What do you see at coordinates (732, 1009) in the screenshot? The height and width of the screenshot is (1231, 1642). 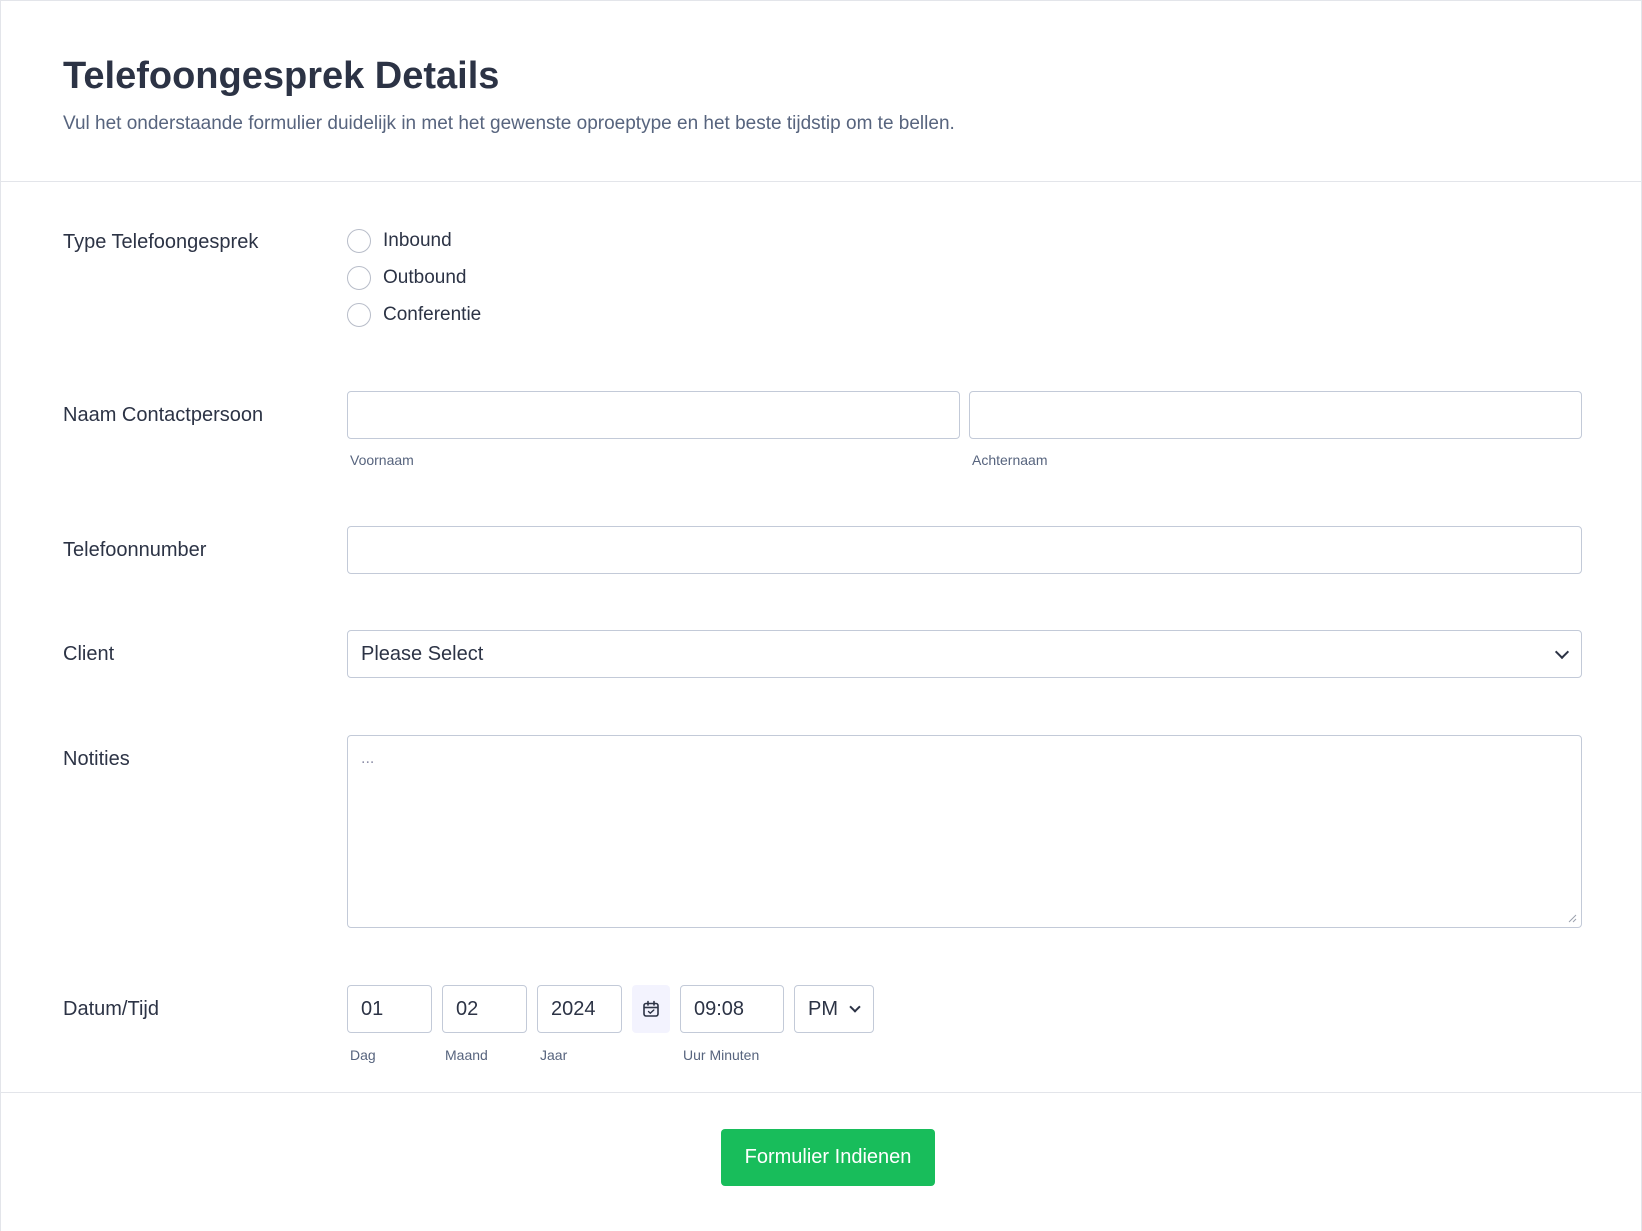 I see `time-input: 09:08` at bounding box center [732, 1009].